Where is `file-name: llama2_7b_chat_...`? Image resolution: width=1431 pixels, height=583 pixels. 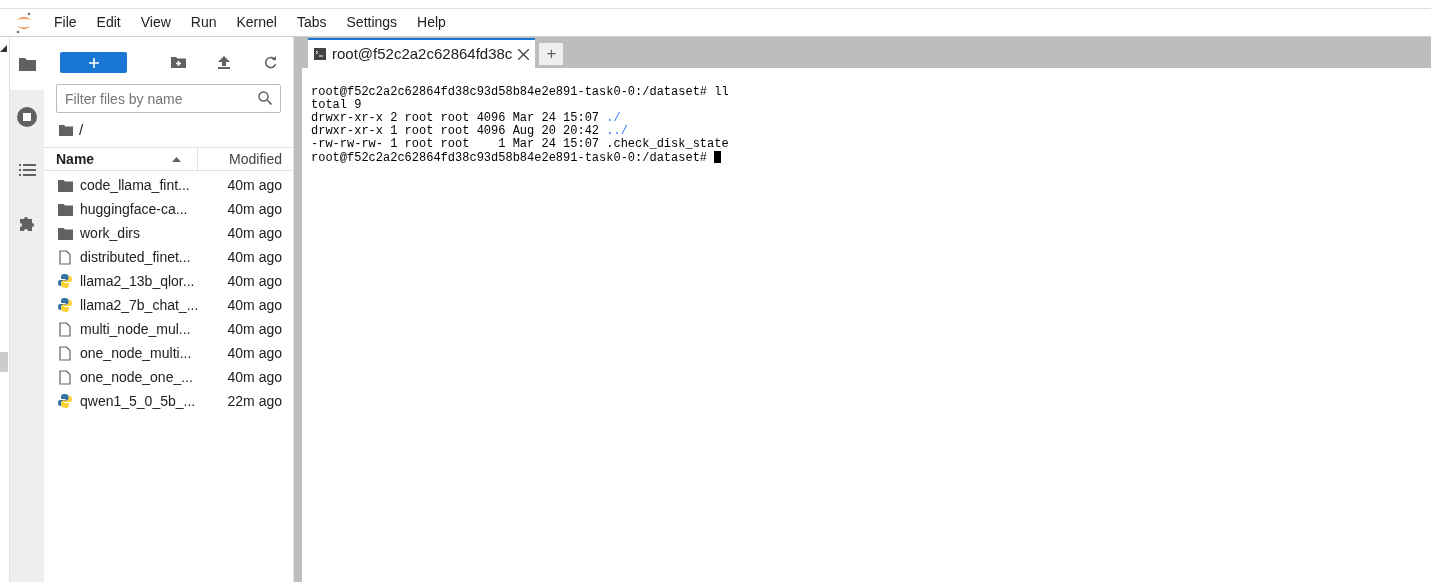 file-name: llama2_7b_chat_... is located at coordinates (140, 305).